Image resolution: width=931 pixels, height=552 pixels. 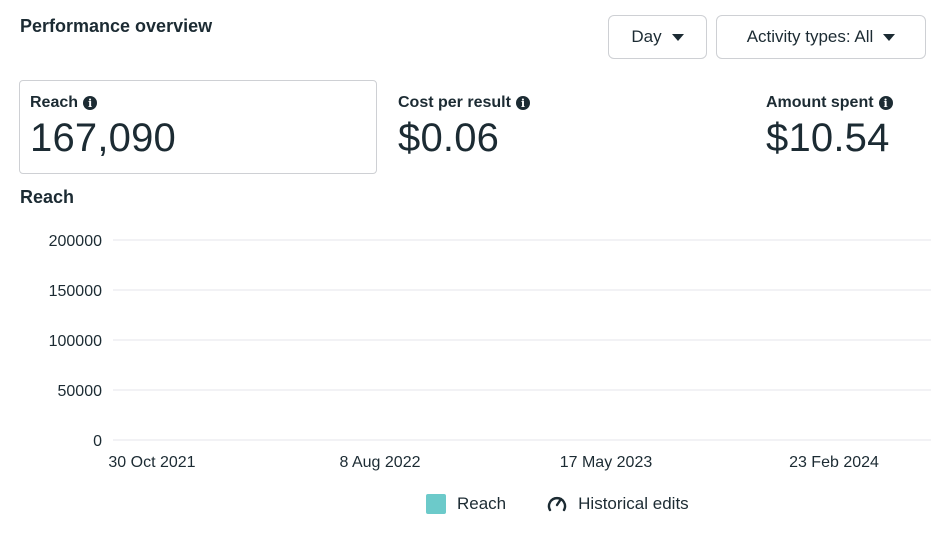 I want to click on x-tick-label: 23 Feb 2024, so click(x=834, y=462).